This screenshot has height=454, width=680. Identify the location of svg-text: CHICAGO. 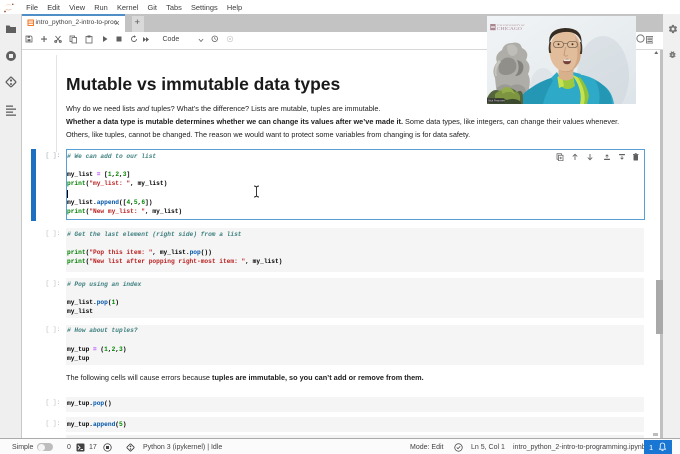
(509, 28).